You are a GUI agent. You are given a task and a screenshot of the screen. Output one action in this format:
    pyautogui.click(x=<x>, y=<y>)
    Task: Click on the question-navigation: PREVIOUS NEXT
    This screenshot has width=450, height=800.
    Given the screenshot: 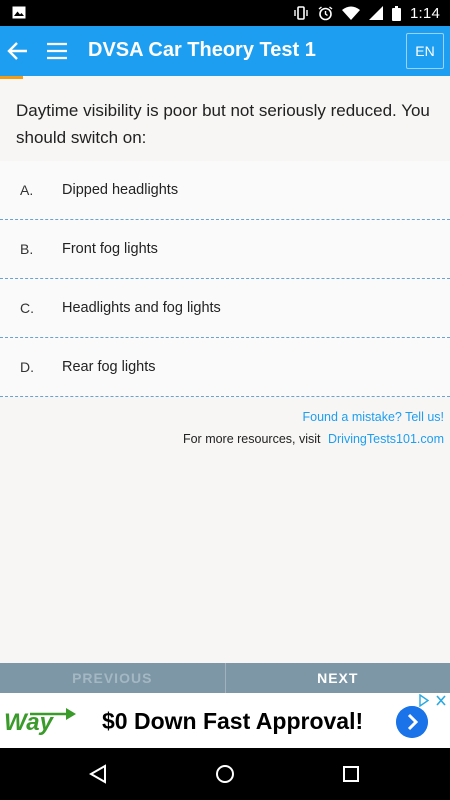 What is the action you would take?
    pyautogui.click(x=225, y=678)
    